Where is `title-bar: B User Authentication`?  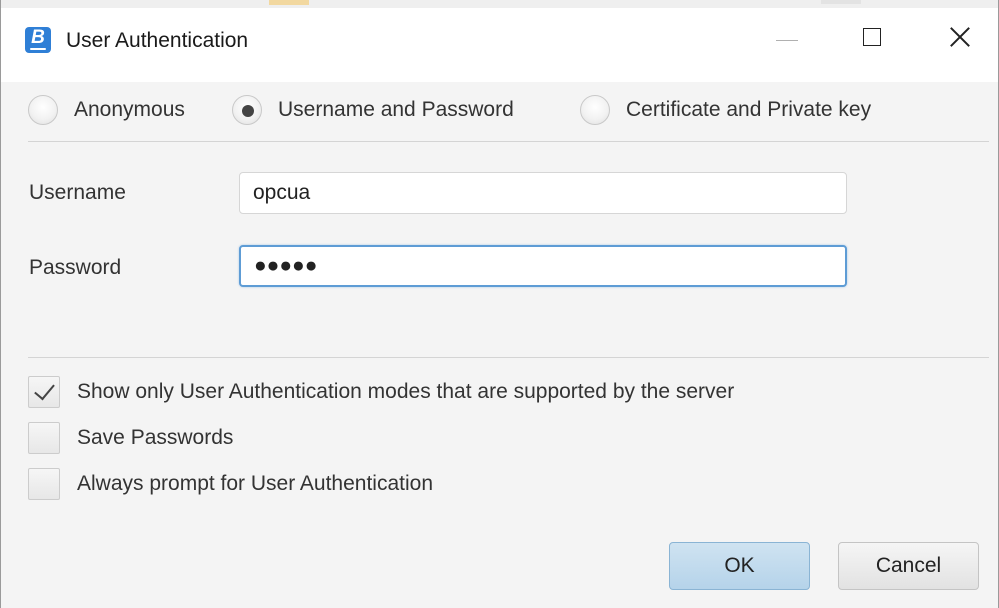
title-bar: B User Authentication is located at coordinates (499, 41).